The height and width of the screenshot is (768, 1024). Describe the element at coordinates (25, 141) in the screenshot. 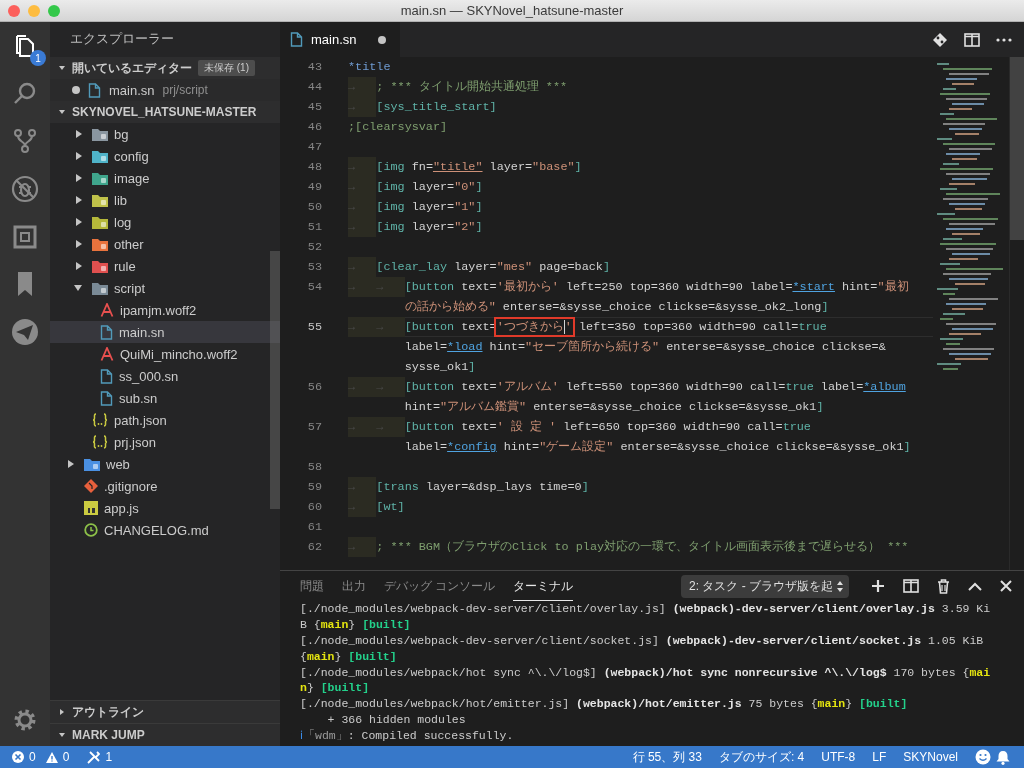

I see `source-control-icon` at that location.